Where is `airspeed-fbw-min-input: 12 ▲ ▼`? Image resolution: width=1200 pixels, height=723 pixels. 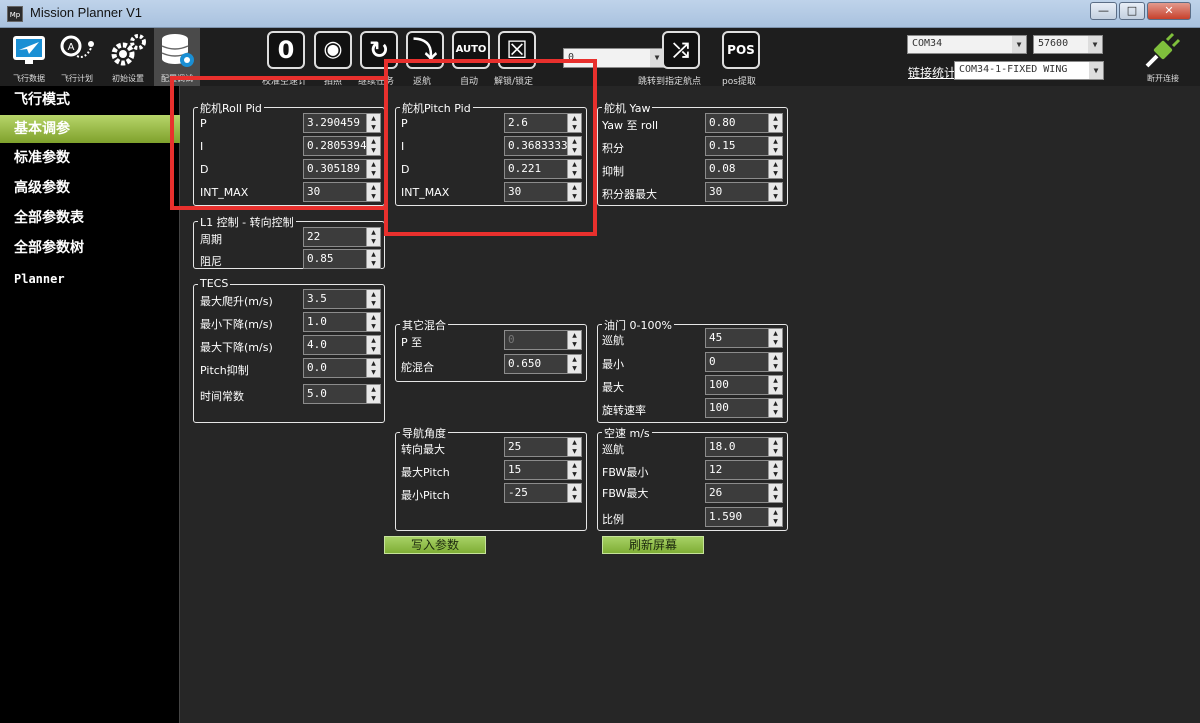
airspeed-fbw-min-input: 12 ▲ ▼ is located at coordinates (744, 470).